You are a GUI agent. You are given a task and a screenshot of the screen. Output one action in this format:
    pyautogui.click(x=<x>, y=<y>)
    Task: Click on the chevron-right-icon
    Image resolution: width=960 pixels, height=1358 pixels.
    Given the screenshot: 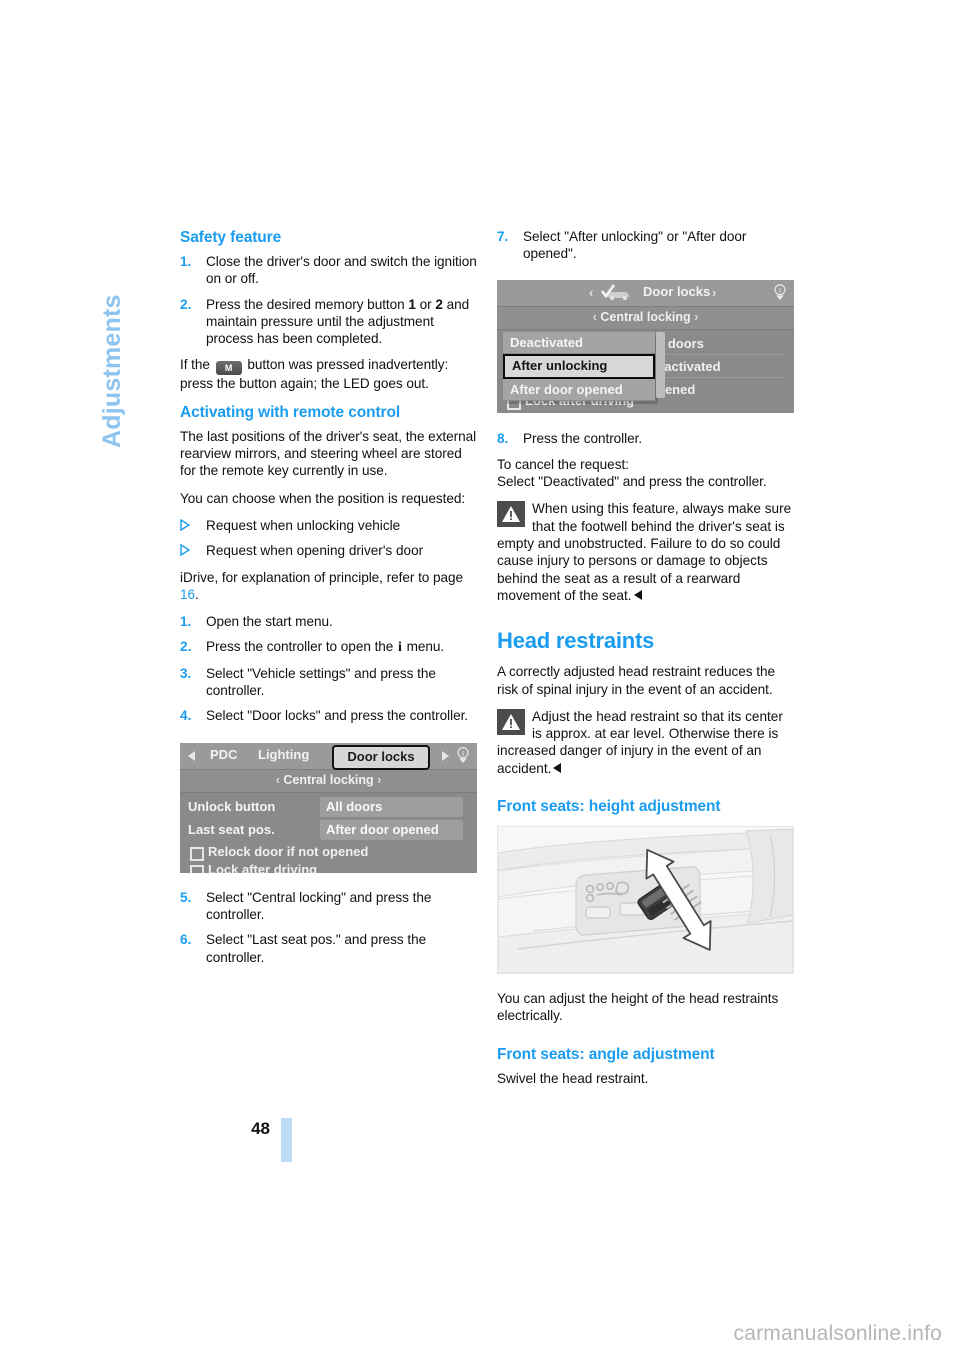 What is the action you would take?
    pyautogui.click(x=445, y=755)
    